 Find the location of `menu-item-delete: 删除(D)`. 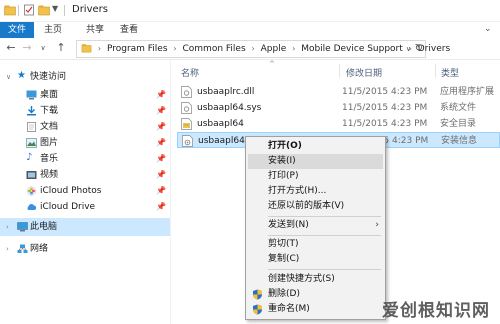

menu-item-delete: 删除(D) is located at coordinates (315, 294).